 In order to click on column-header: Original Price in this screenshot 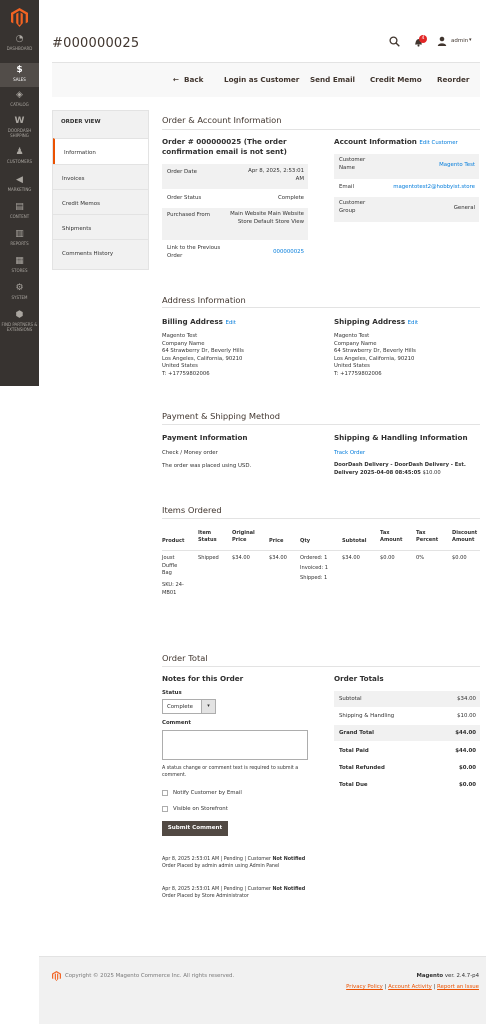, I will do `click(243, 536)`.